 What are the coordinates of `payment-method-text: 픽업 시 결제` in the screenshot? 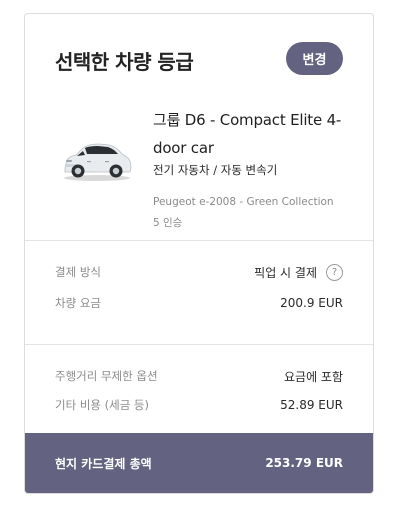 It's located at (285, 272).